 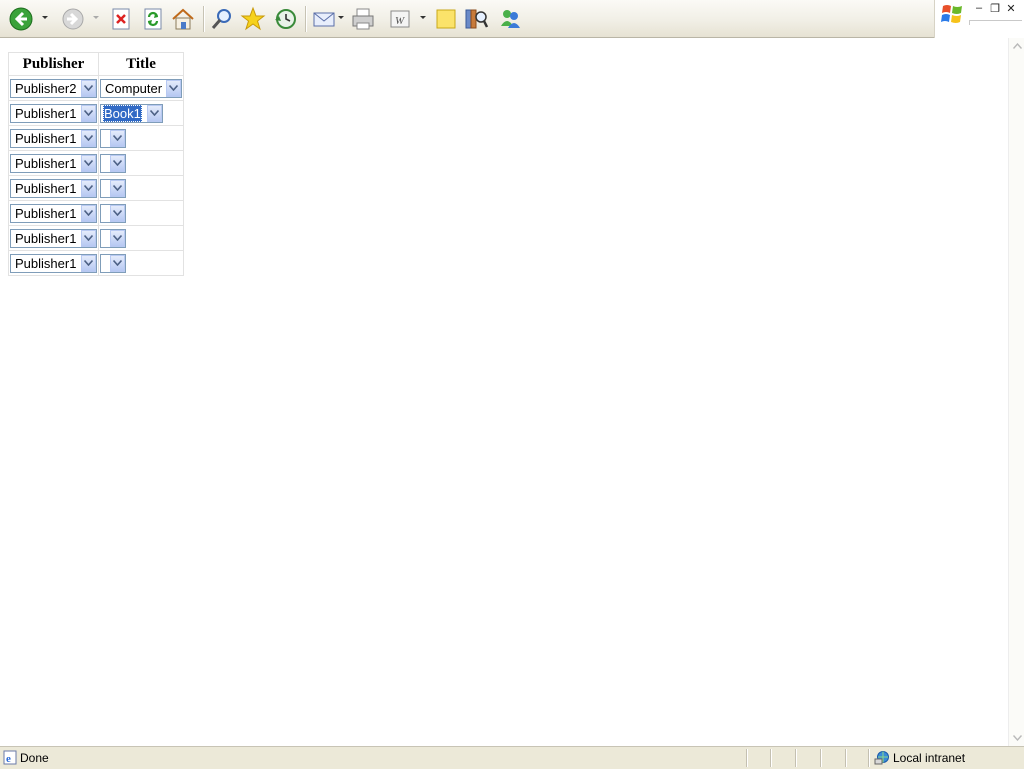 I want to click on research-button, so click(x=476, y=19).